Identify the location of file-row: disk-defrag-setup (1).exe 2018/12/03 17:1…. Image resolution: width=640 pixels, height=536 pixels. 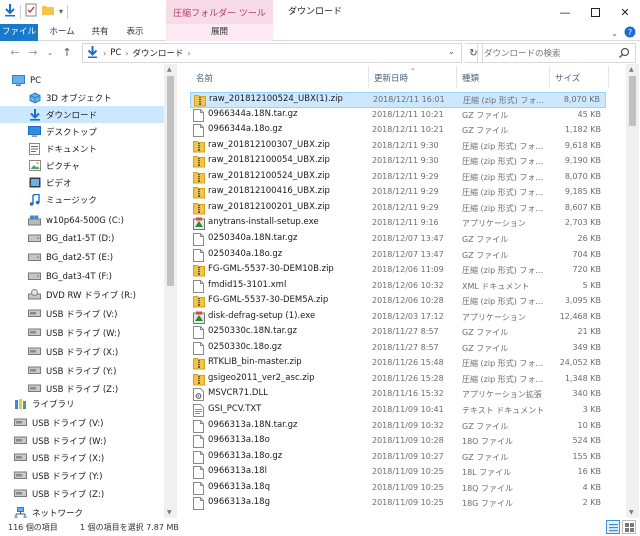
(398, 318).